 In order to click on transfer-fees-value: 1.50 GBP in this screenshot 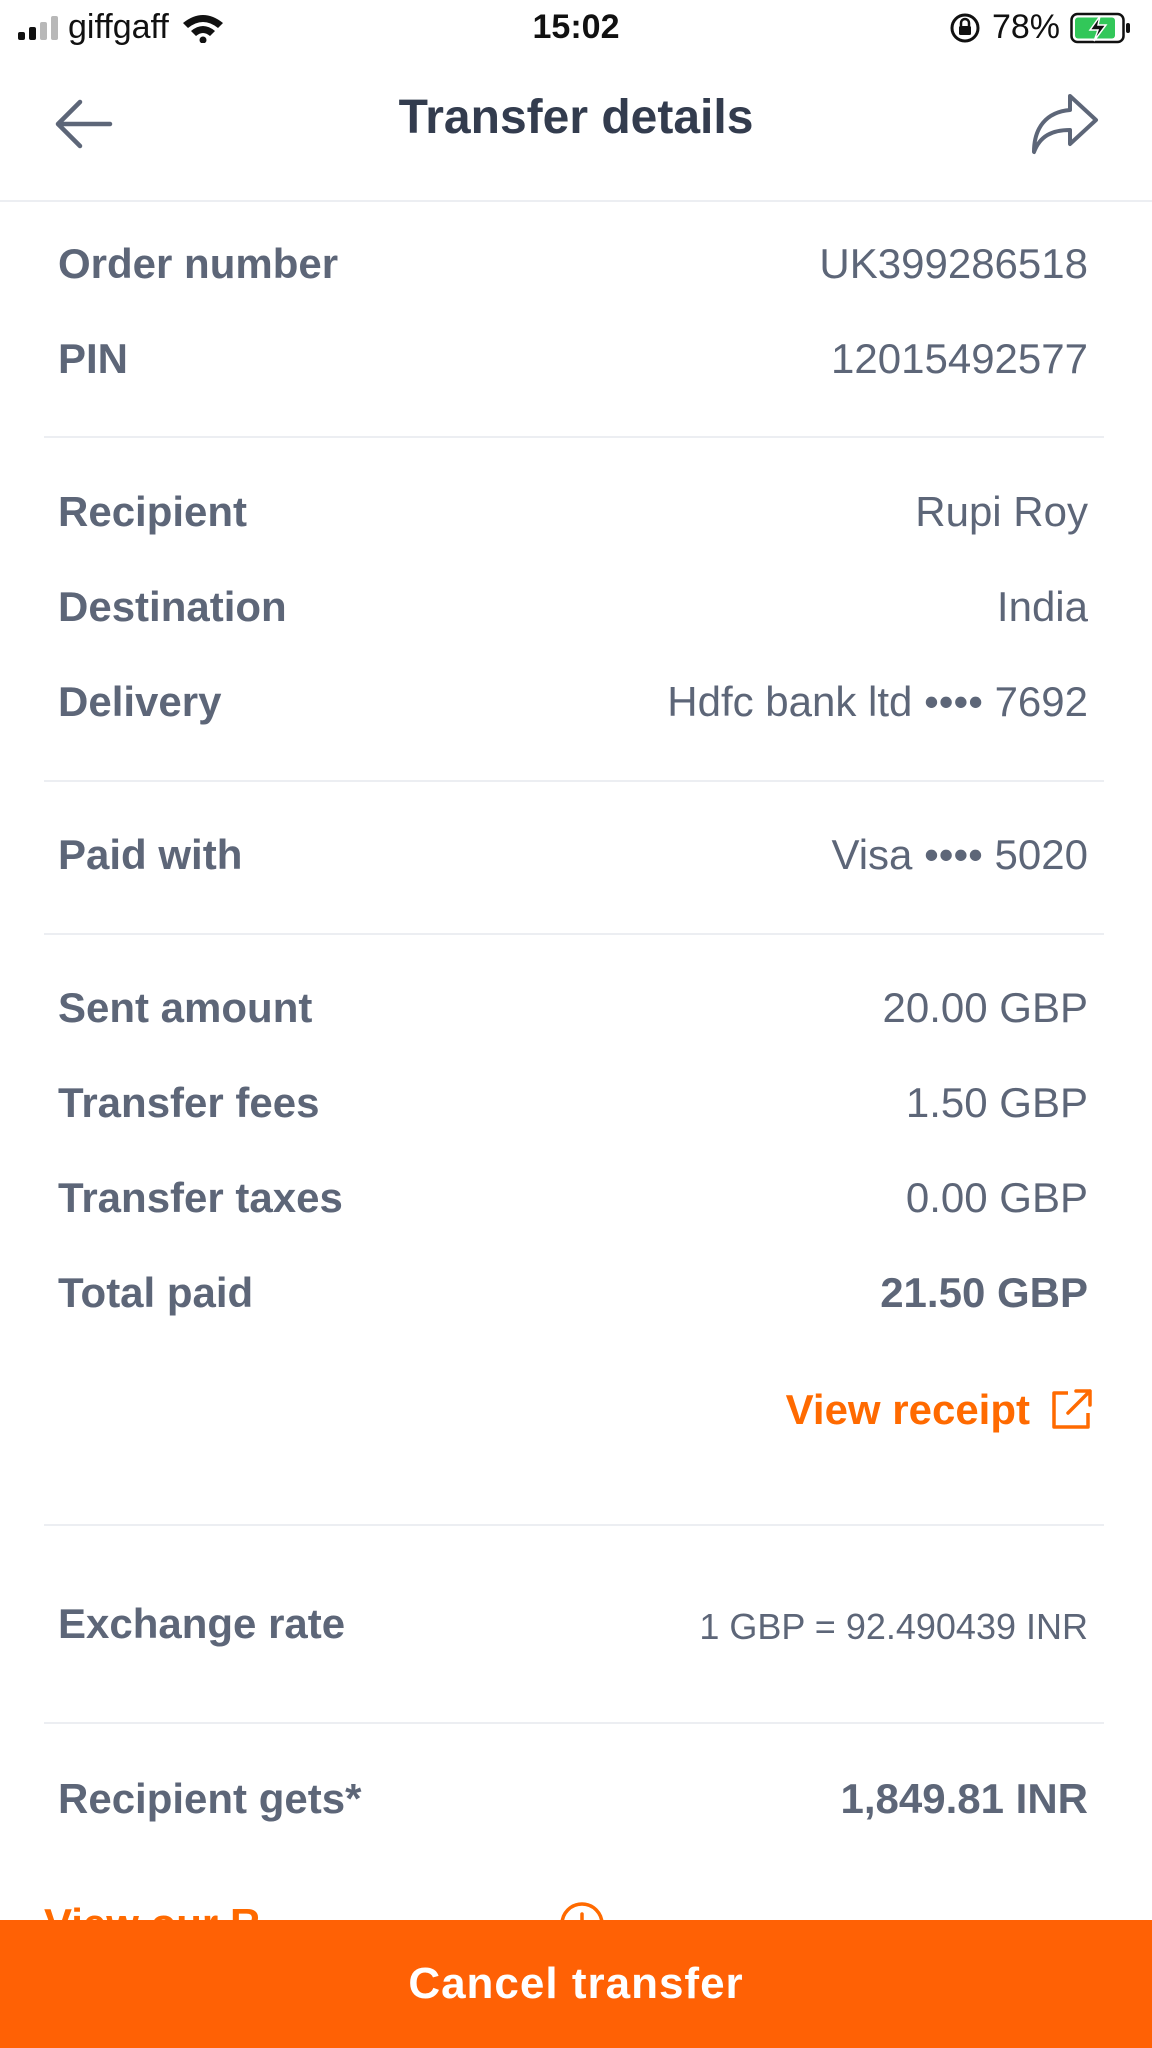, I will do `click(996, 1102)`.